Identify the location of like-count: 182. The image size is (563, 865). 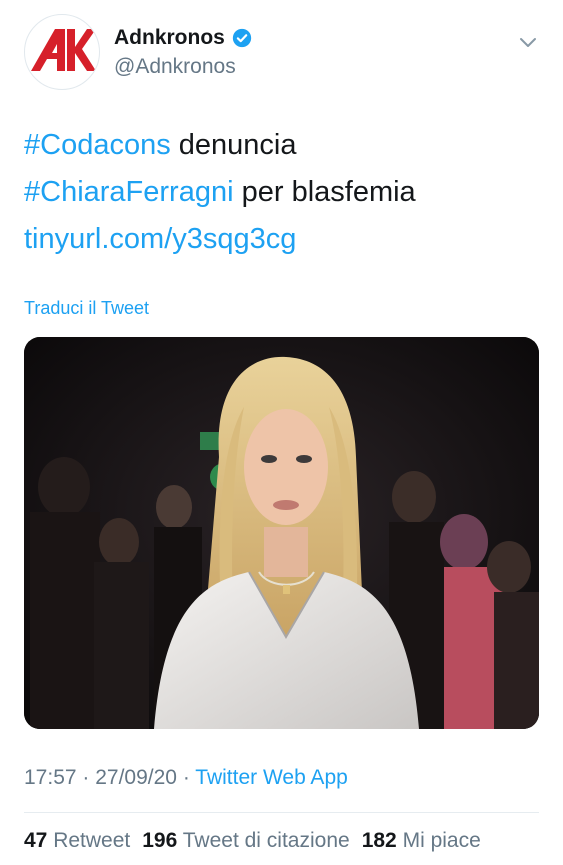
(379, 840).